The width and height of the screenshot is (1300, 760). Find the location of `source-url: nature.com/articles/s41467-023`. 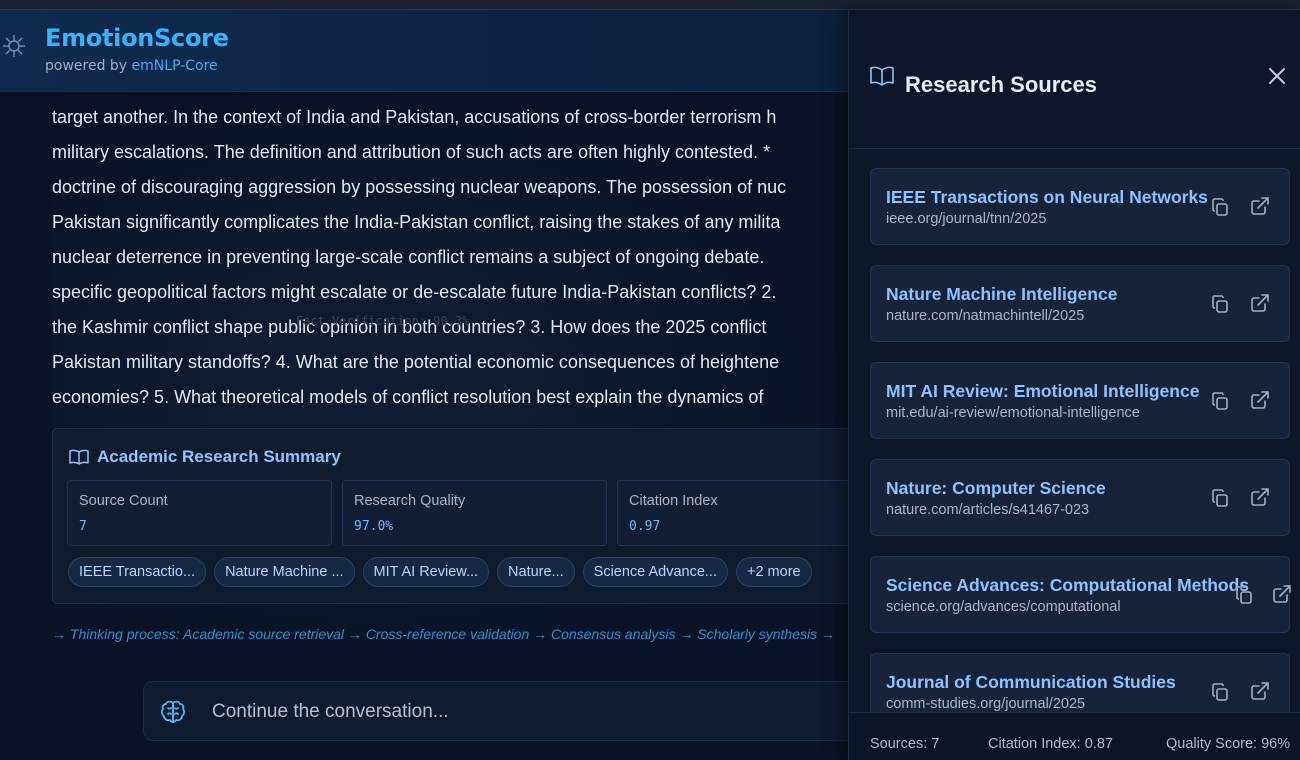

source-url: nature.com/articles/s41467-023 is located at coordinates (988, 510).